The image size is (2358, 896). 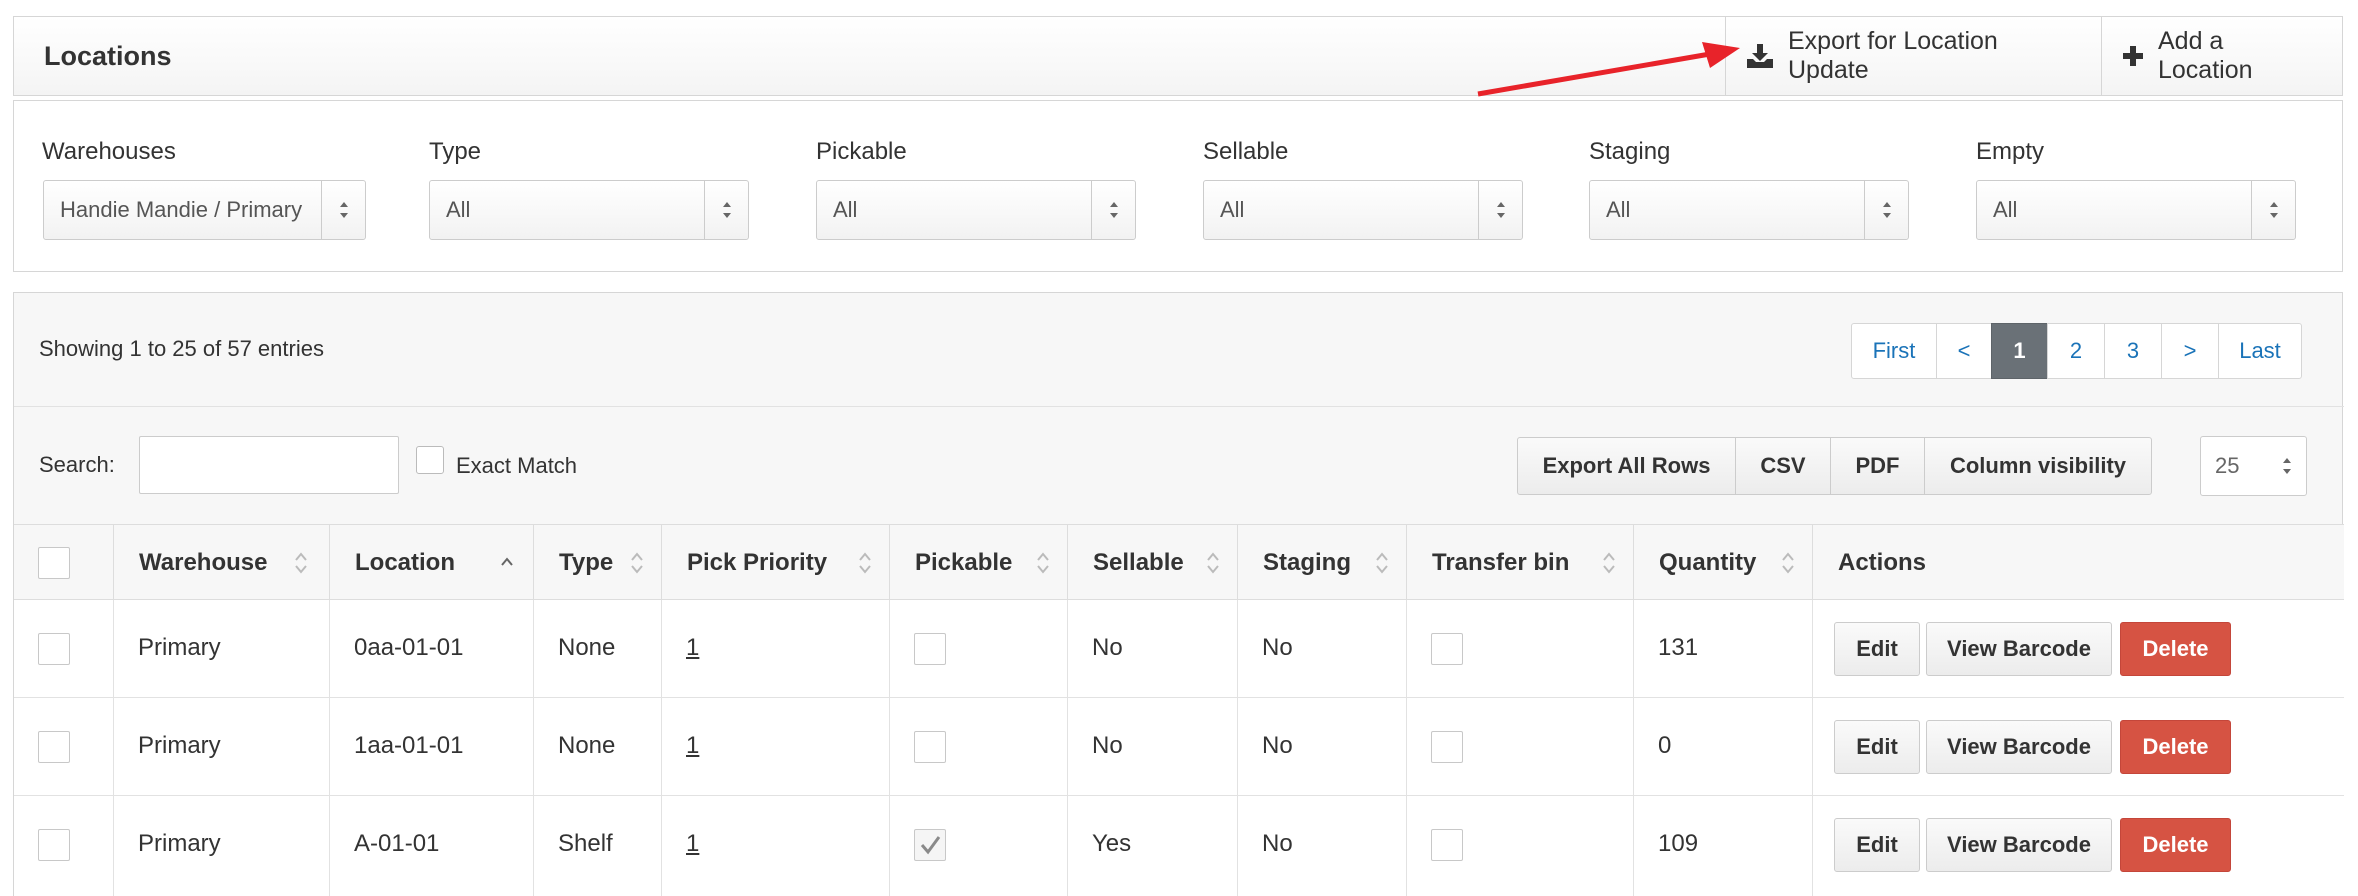 I want to click on export-all-rows-button: Export All Rows, so click(x=1626, y=466).